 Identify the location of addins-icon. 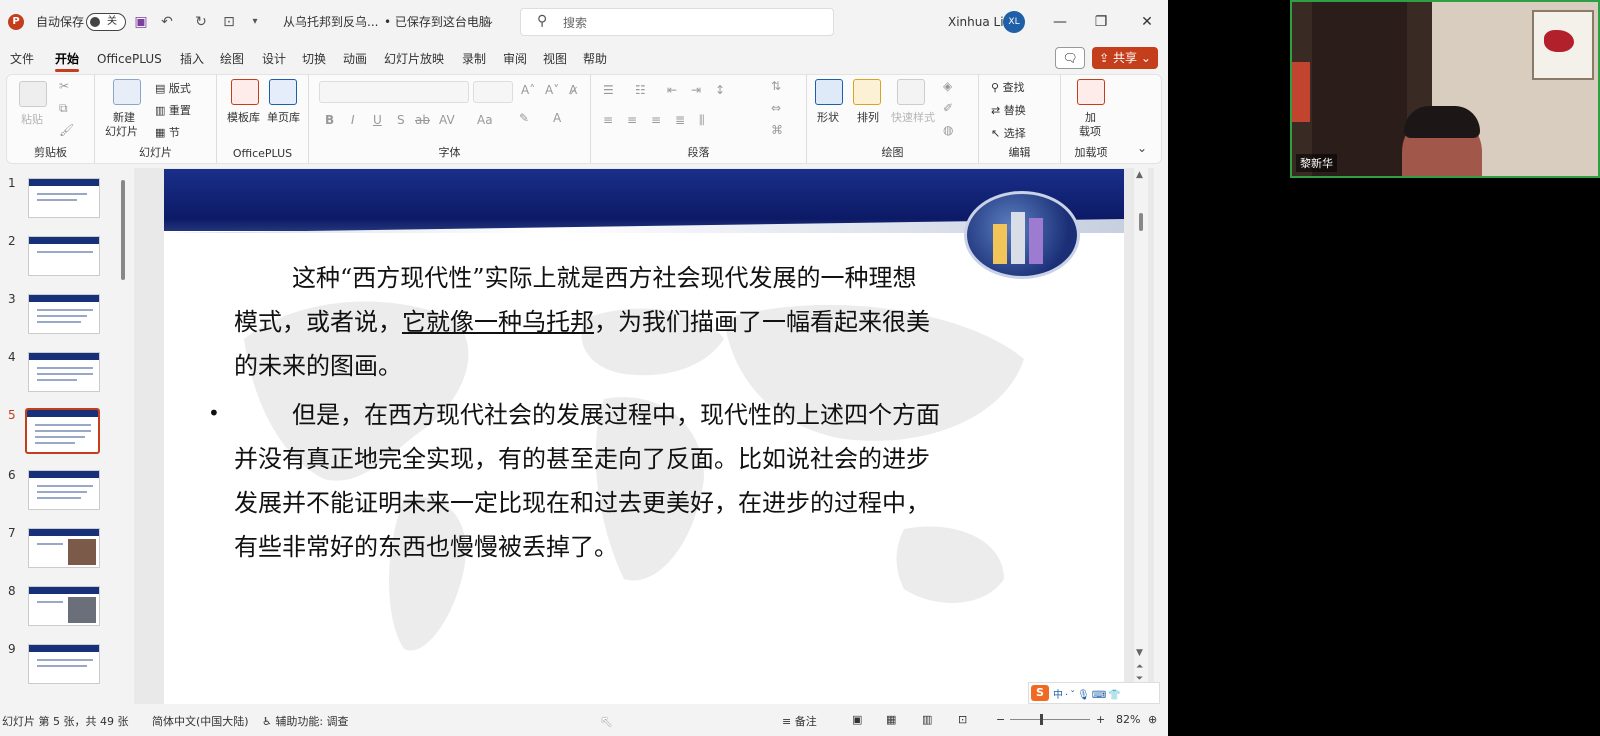
(1091, 92).